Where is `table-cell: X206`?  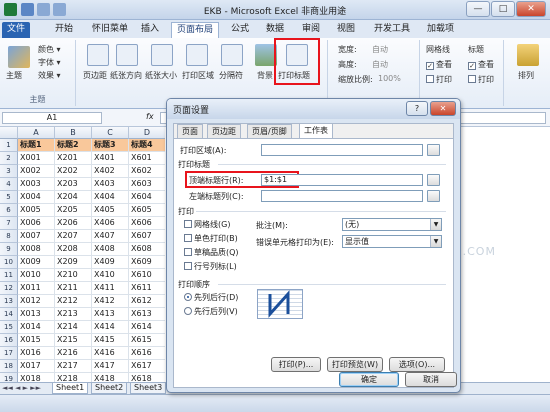
table-cell: X206 is located at coordinates (73, 223).